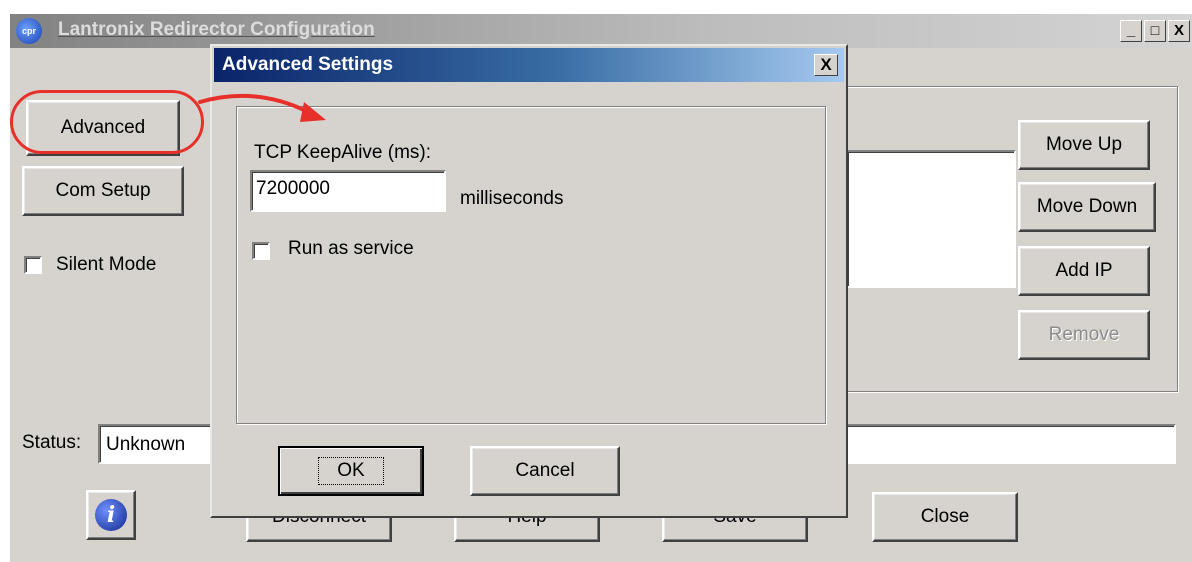 The width and height of the screenshot is (1192, 562). I want to click on remove-button: Remove, so click(1084, 335).